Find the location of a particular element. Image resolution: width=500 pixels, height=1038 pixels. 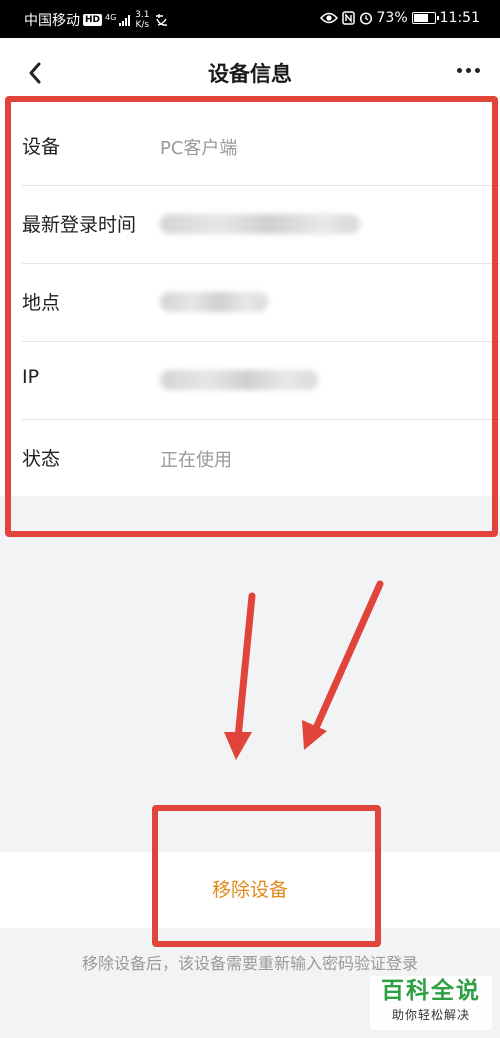

remove-hint-text: 移除设备后，该设备需要重新输入密码验证登录 is located at coordinates (249, 963).